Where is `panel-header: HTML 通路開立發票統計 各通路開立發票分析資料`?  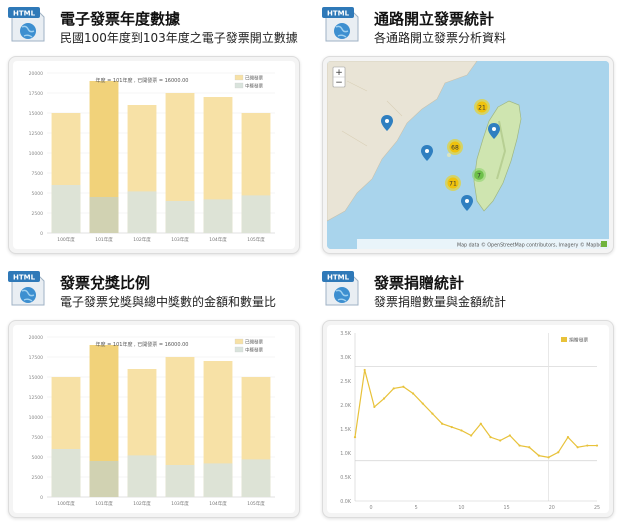
panel-header: HTML 通路開立發票統計 各通路開立發票分析資料 is located at coordinates (469, 25).